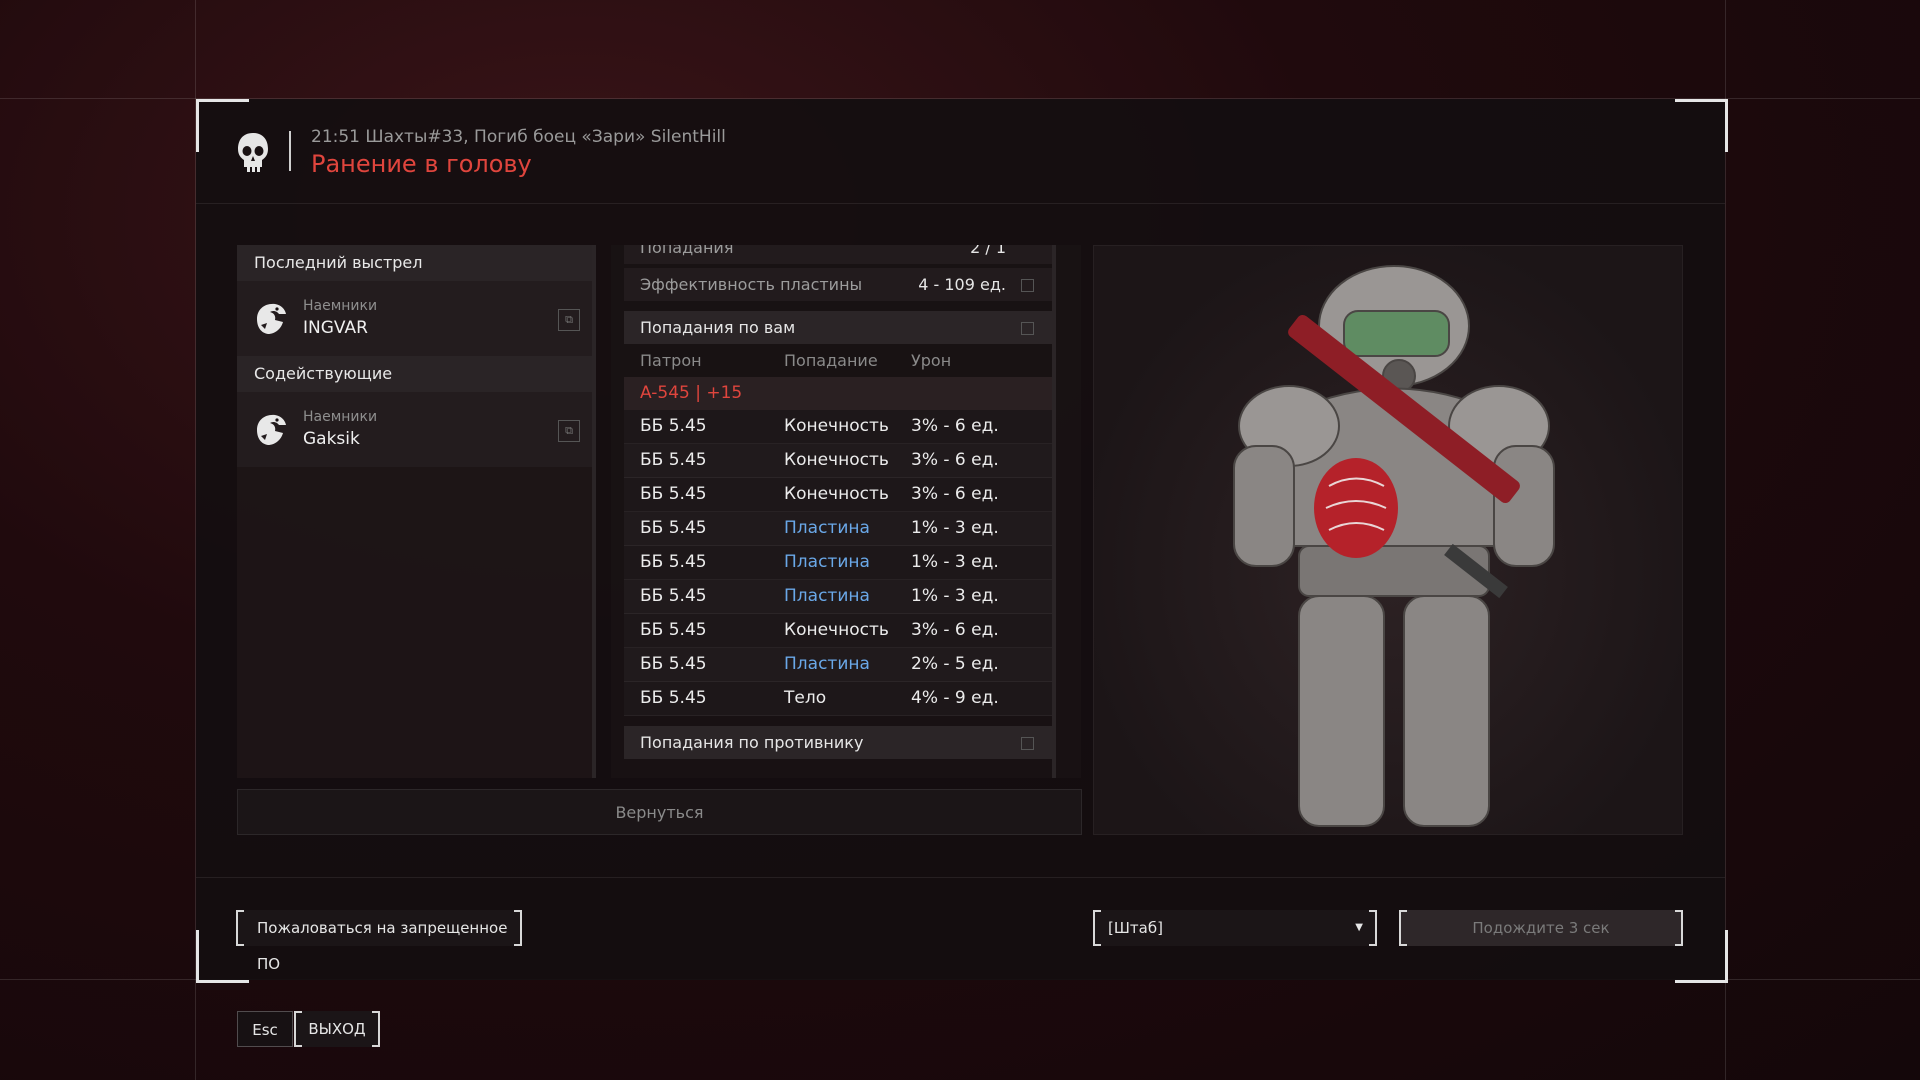  What do you see at coordinates (955, 698) in the screenshot?
I see `hit-damage: 4% - 9 ед.` at bounding box center [955, 698].